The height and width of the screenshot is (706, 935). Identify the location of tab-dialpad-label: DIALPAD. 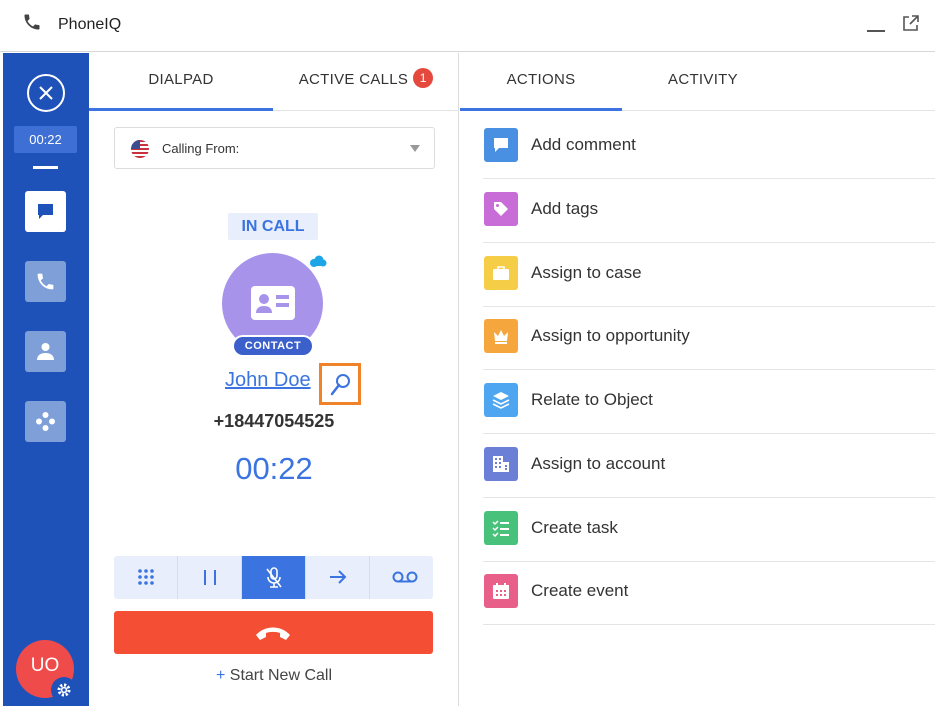
(181, 79).